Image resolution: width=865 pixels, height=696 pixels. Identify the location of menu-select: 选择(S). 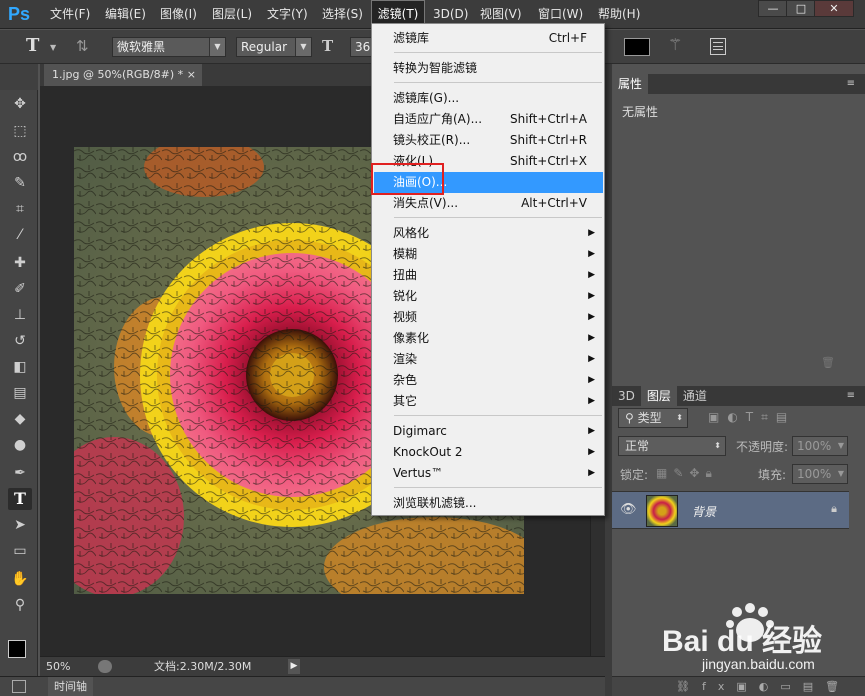
(342, 14).